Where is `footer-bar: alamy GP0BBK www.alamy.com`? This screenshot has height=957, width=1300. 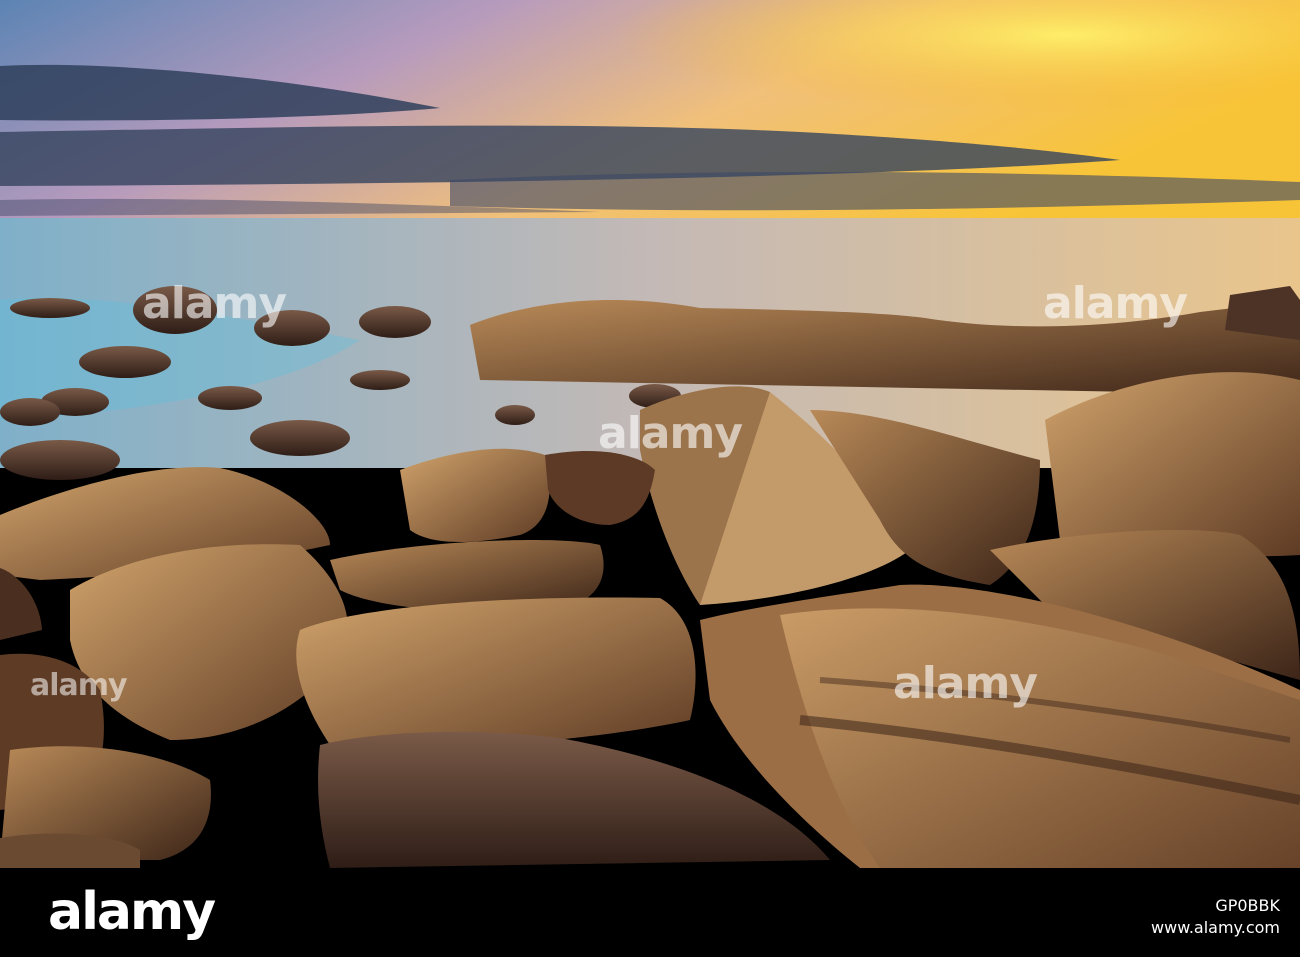
footer-bar: alamy GP0BBK www.alamy.com is located at coordinates (650, 912).